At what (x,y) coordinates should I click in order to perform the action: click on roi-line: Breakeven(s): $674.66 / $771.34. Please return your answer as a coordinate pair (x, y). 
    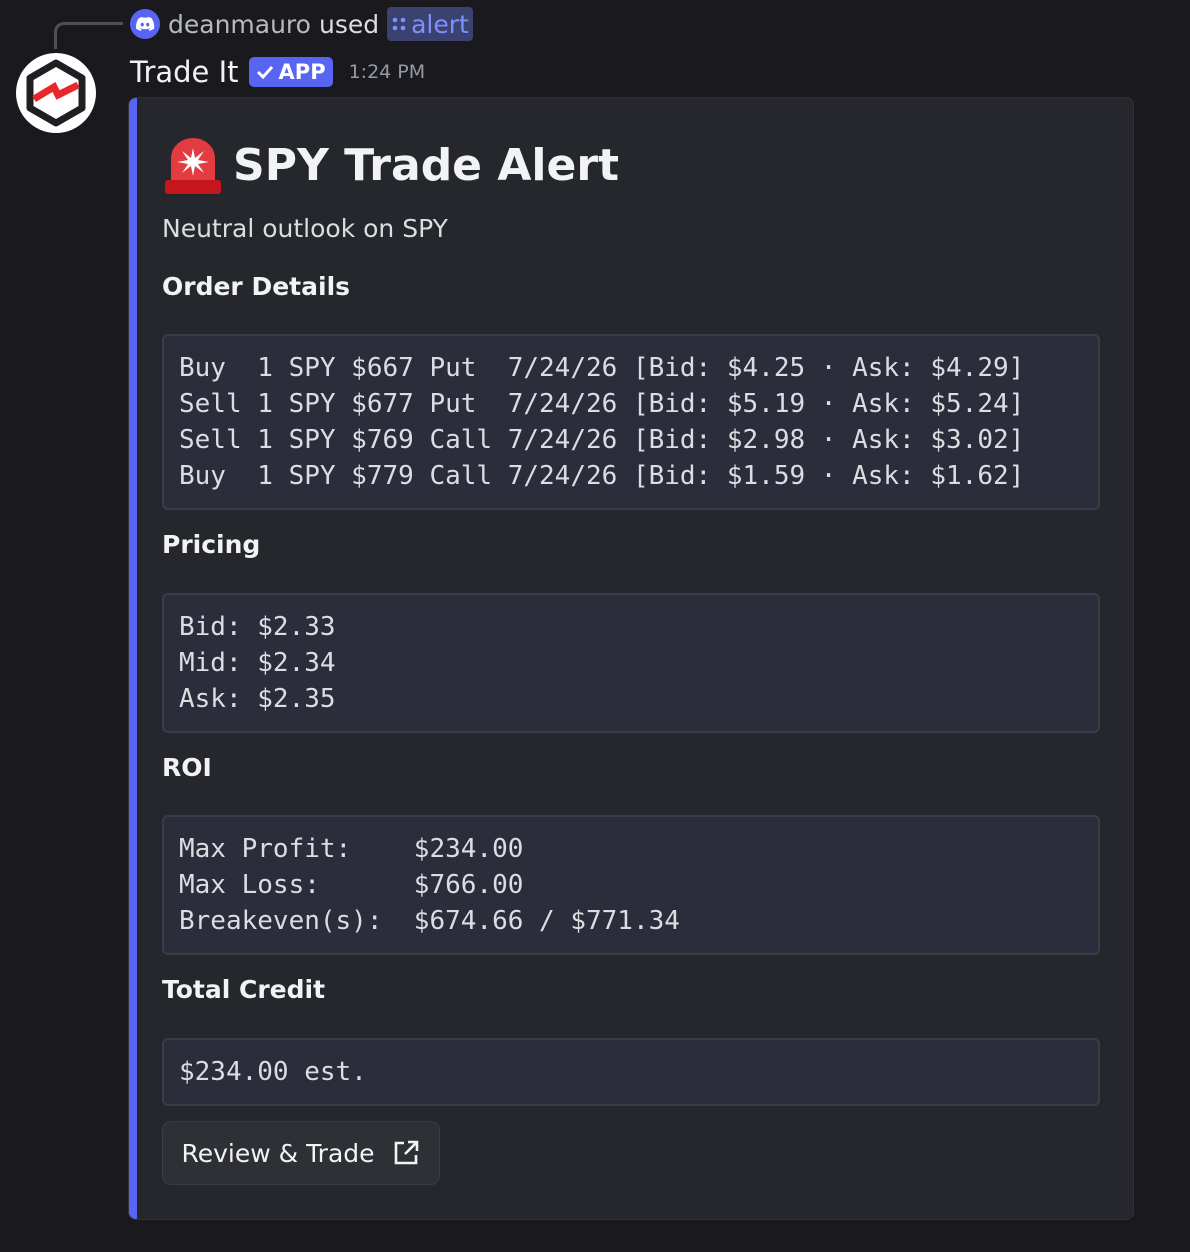
    Looking at the image, I should click on (429, 921).